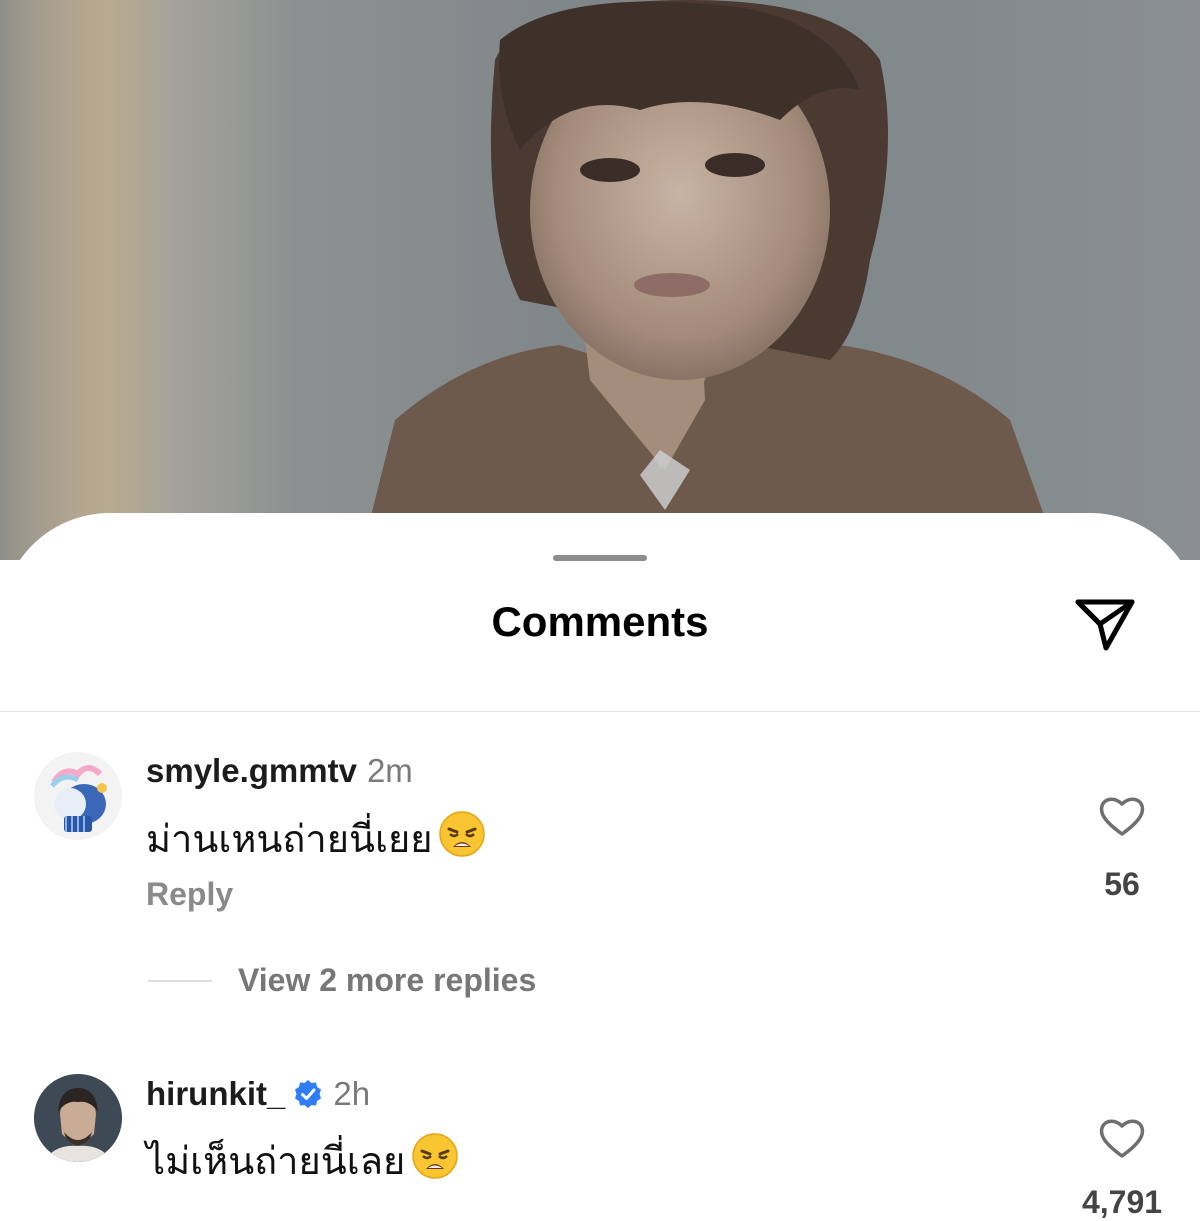  Describe the element at coordinates (1122, 884) in the screenshot. I see `like-count: 56` at that location.